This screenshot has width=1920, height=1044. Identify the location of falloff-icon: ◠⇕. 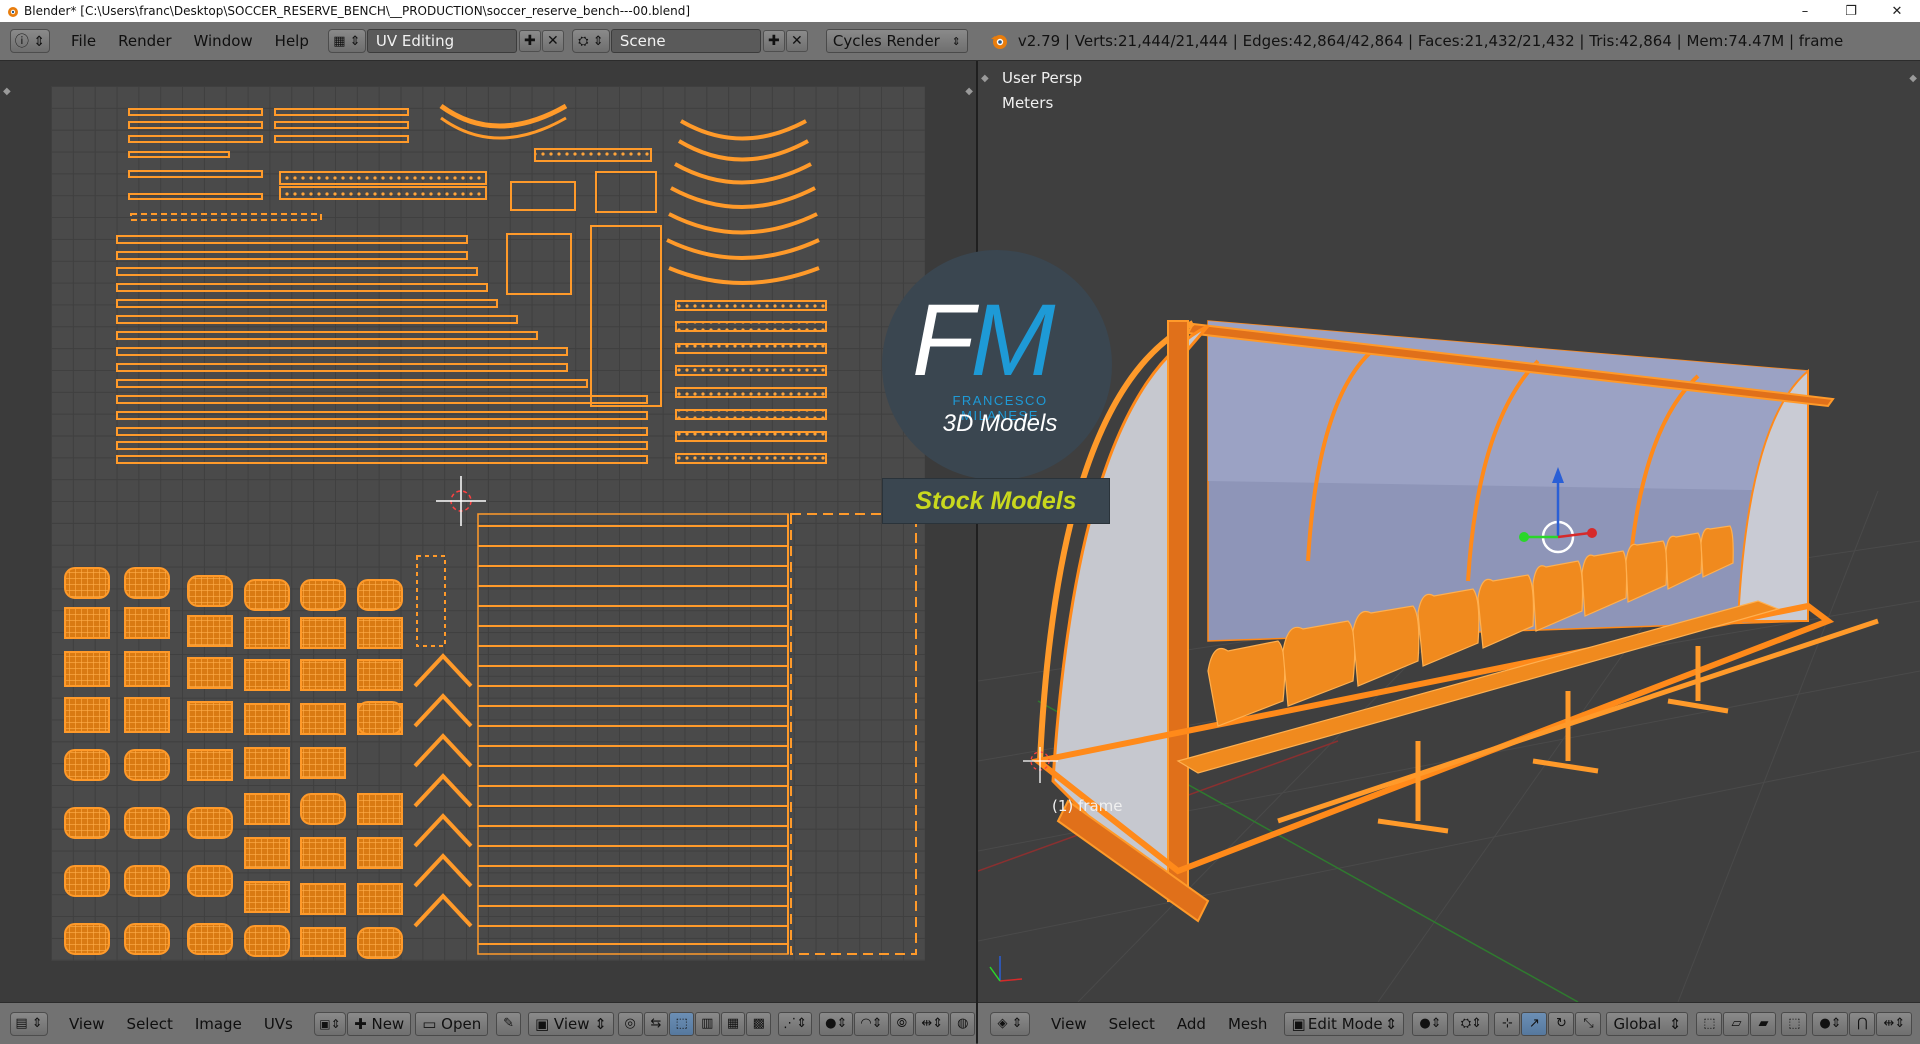
(871, 1023).